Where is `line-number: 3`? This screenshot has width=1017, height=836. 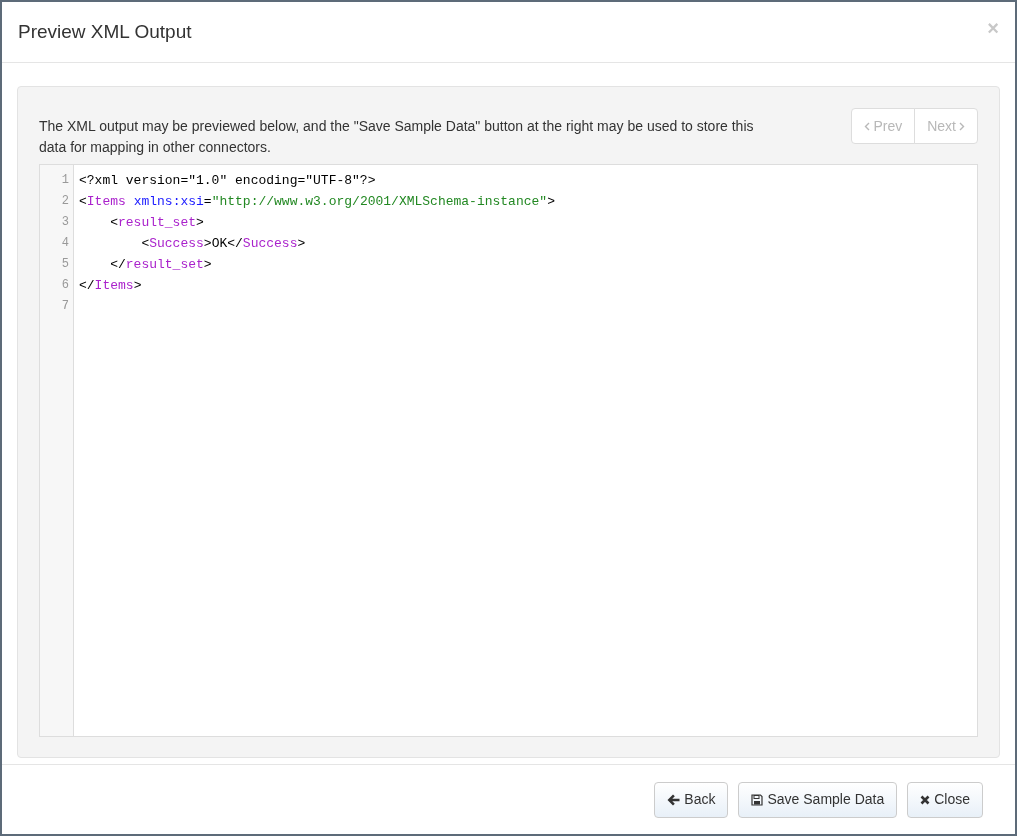 line-number: 3 is located at coordinates (65, 222).